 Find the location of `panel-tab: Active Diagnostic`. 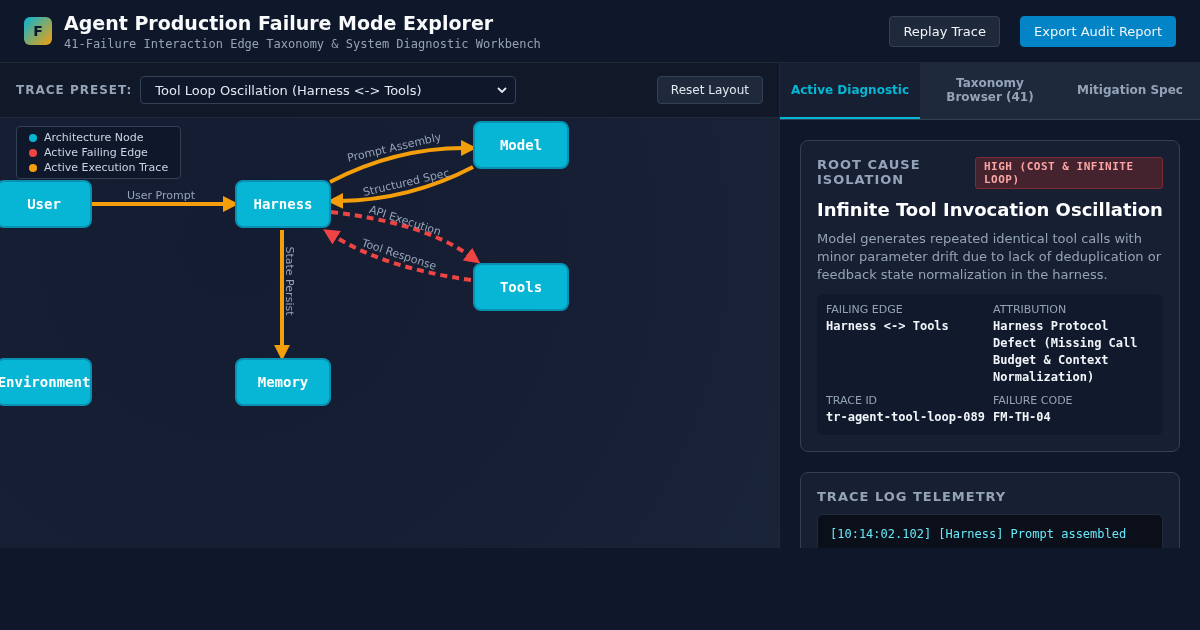

panel-tab: Active Diagnostic is located at coordinates (850, 91).